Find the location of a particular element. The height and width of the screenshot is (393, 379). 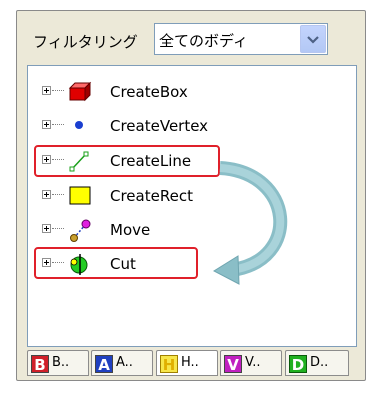

move-icon is located at coordinates (79, 230).